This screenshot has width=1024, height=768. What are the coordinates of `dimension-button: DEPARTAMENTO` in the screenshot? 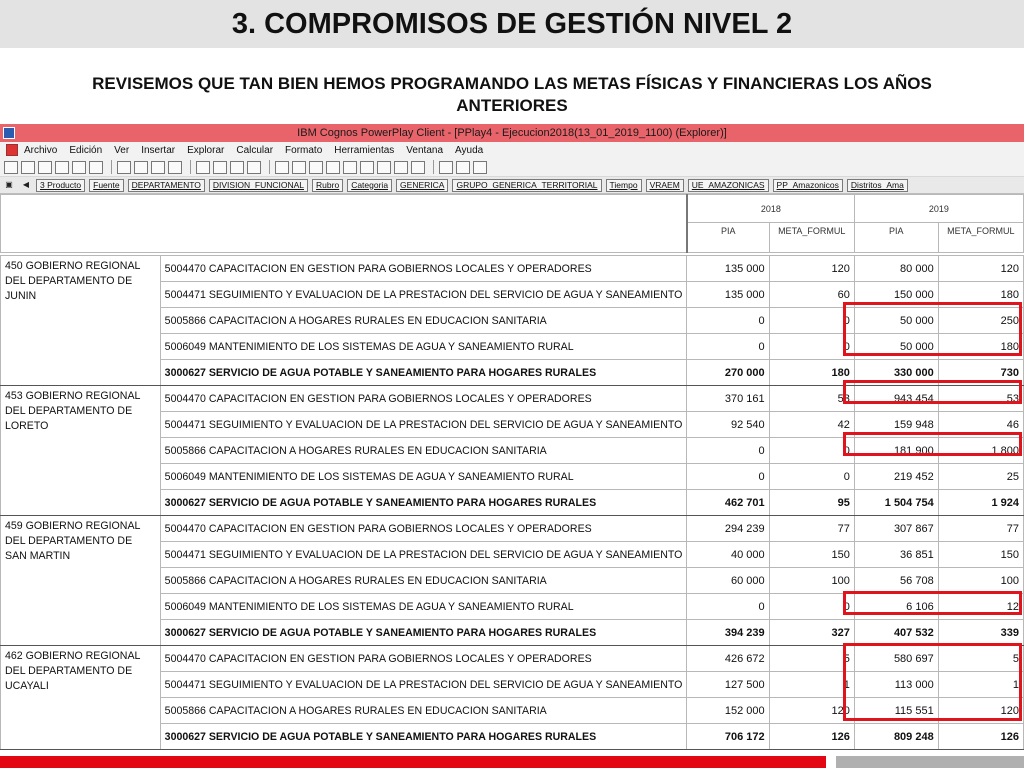 It's located at (166, 185).